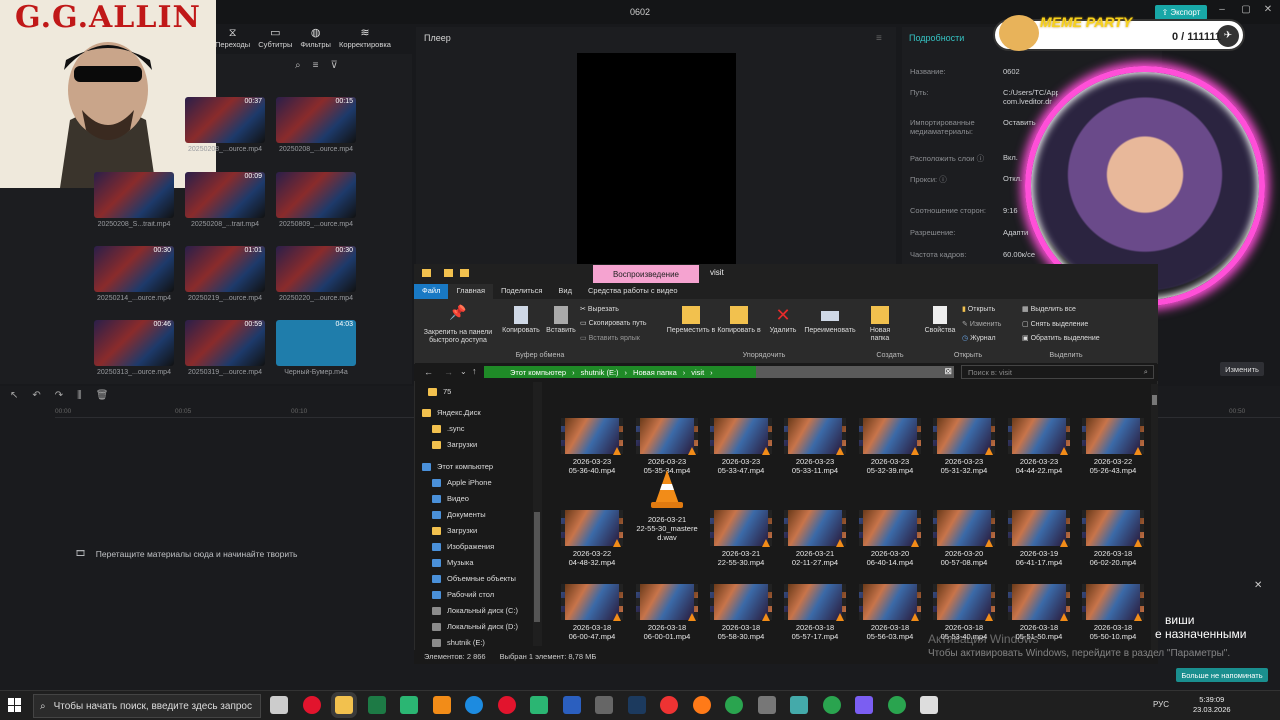 This screenshot has width=1280, height=720. Describe the element at coordinates (344, 705) in the screenshot. I see `file-explorer-icon` at that location.